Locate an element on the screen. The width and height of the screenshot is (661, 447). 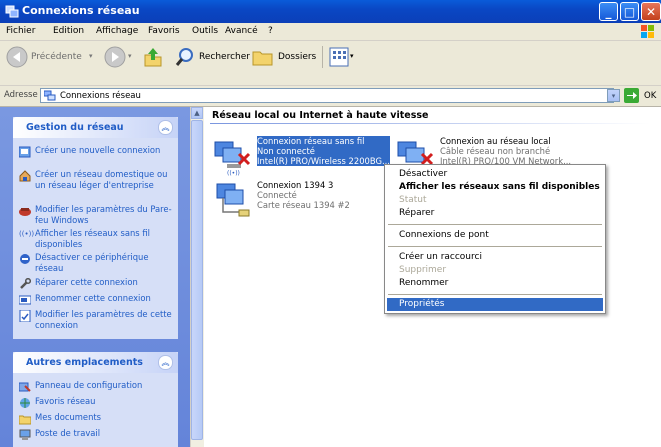
address-bar: Adresse Connexions réseau ▾ OK is located at coordinates (330, 96).